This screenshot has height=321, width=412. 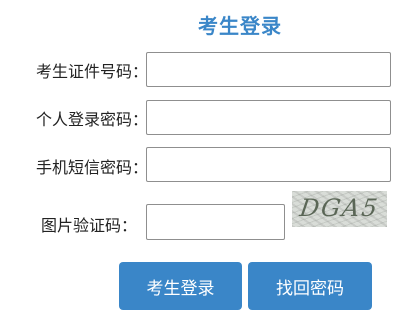 I want to click on captcha-input, so click(x=215, y=222).